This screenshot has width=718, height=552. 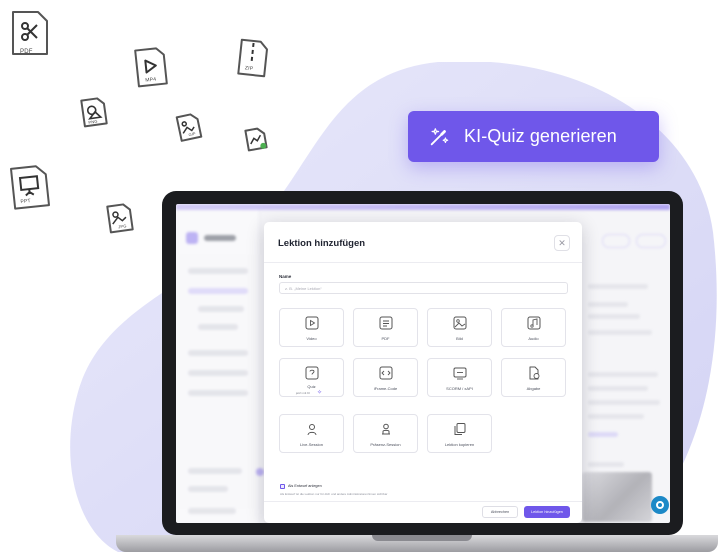 I want to click on lesson-type-submission: Abgabe, so click(x=533, y=377).